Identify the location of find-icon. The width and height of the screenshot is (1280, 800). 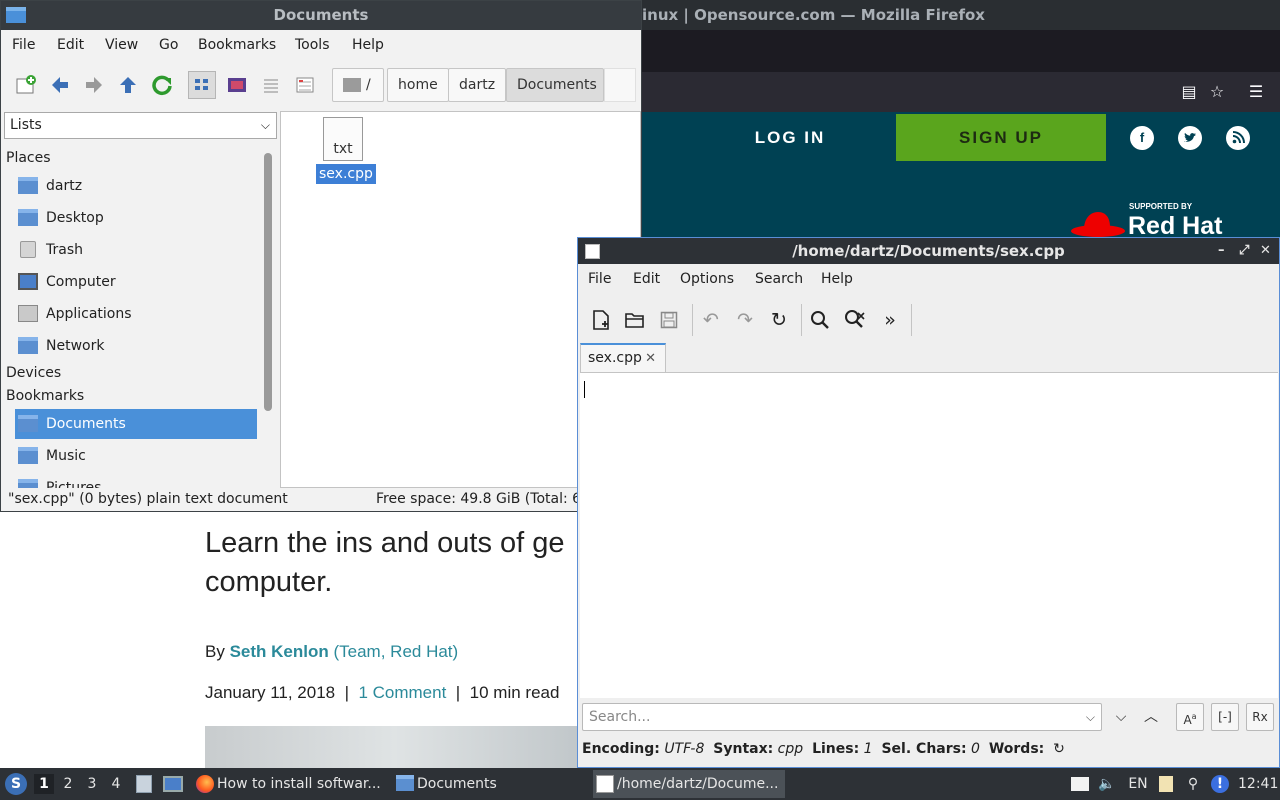
(820, 320).